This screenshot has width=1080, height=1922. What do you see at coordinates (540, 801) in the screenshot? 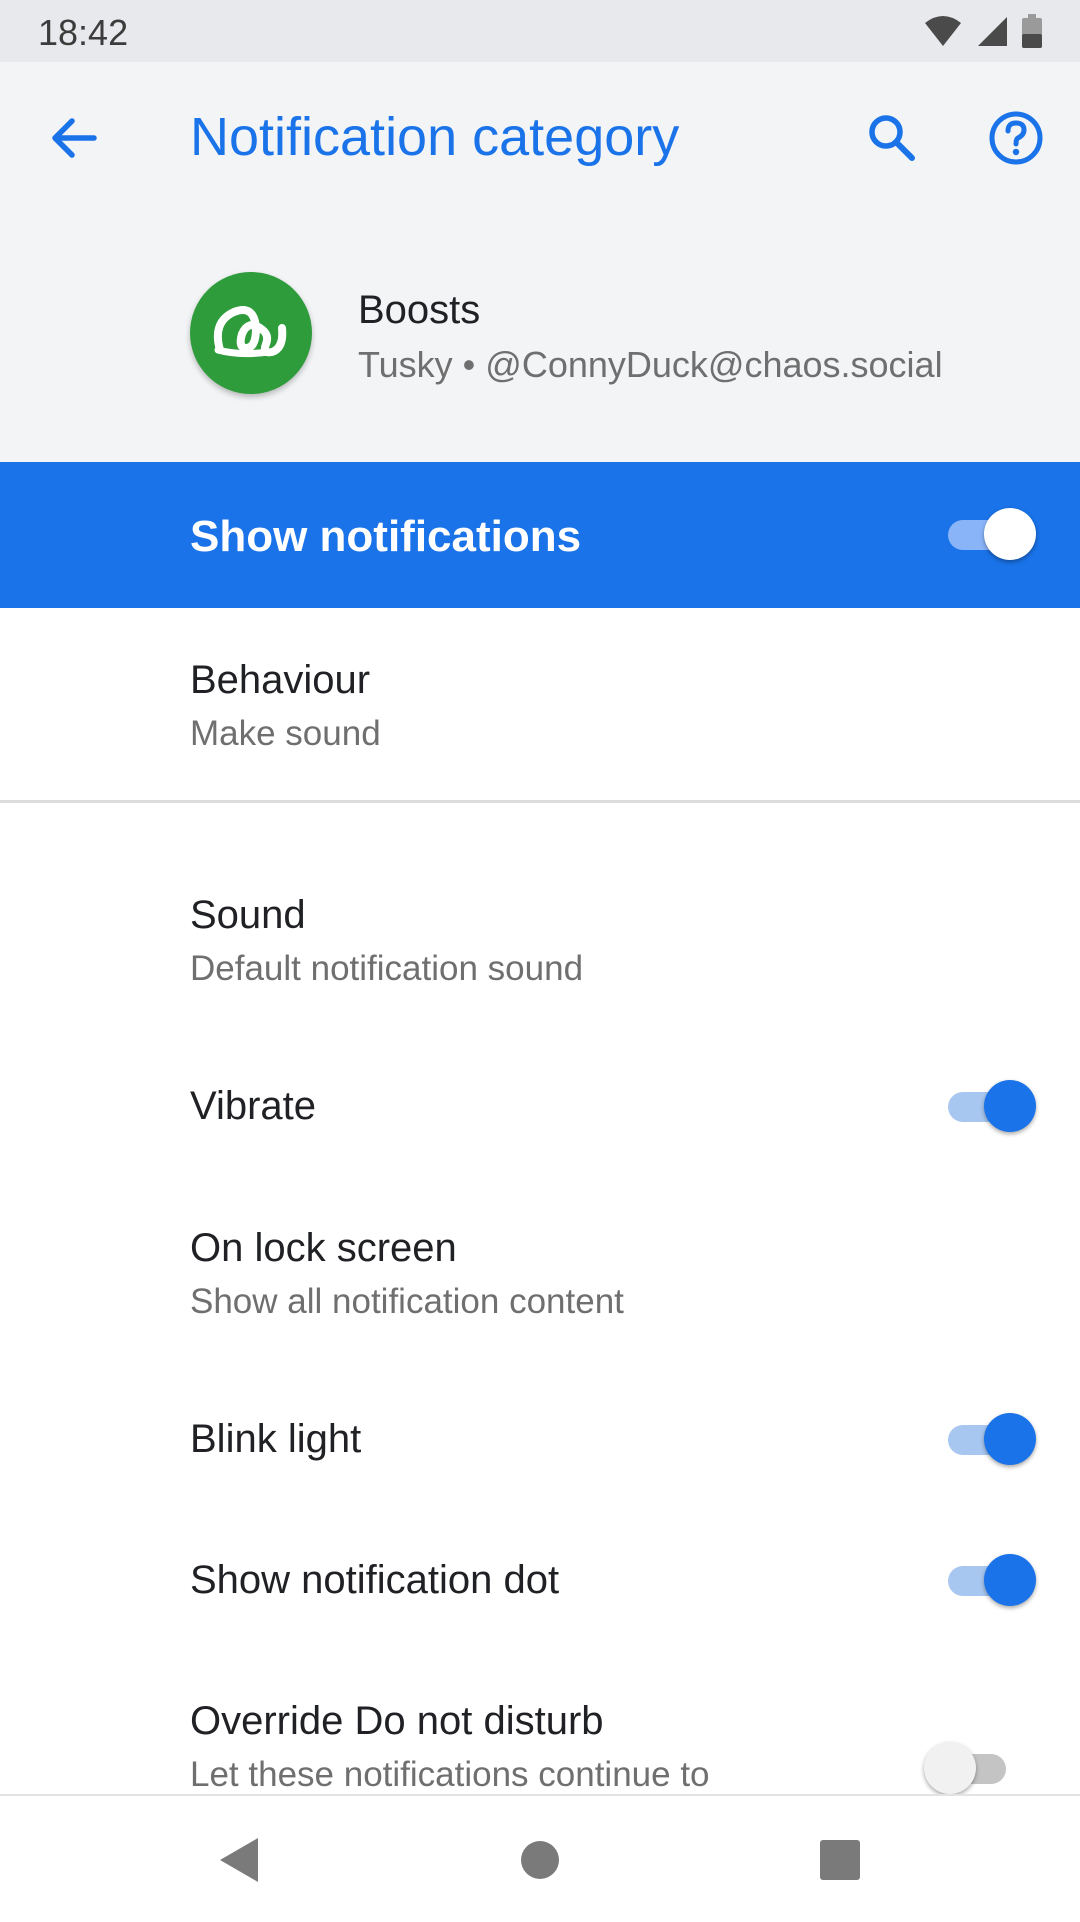
I see `divider` at bounding box center [540, 801].